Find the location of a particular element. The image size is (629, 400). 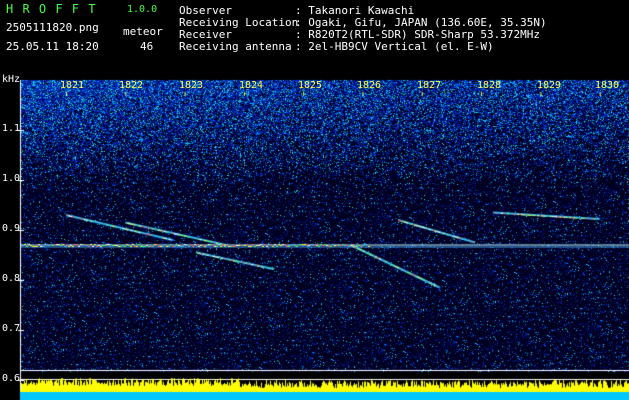

mode-label: meteor is located at coordinates (143, 31).